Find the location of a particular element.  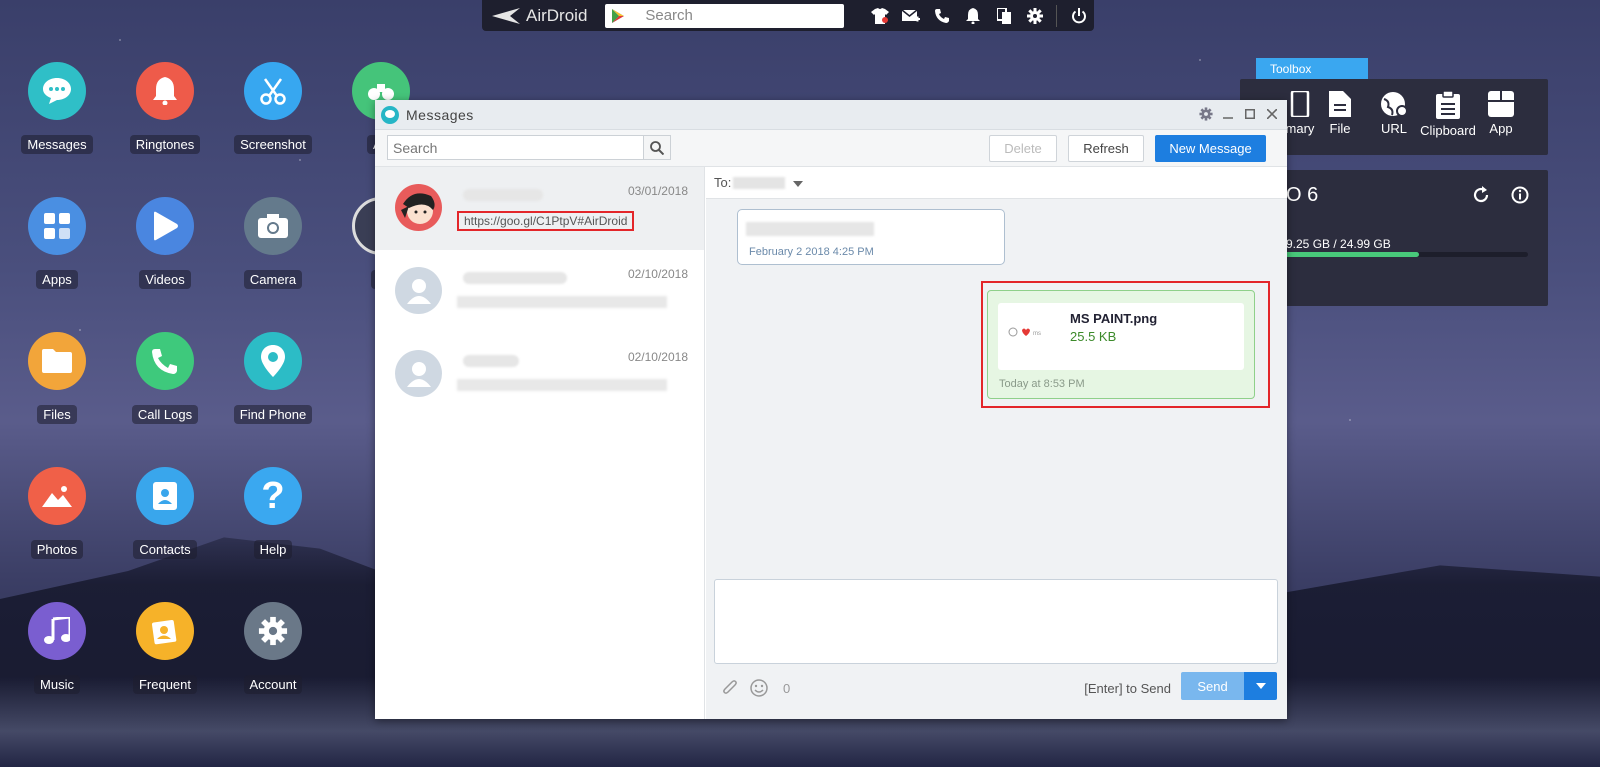

toolbox-url: URL is located at coordinates (1394, 113).